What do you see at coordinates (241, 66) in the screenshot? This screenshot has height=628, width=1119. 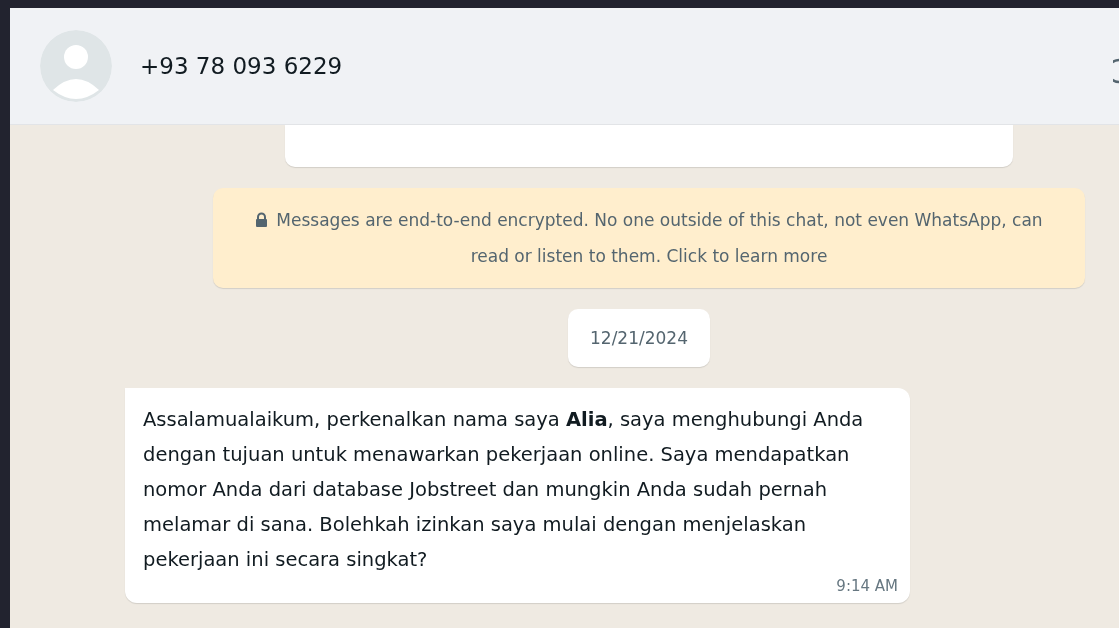 I see `contact-name: +93 78 093 6229` at bounding box center [241, 66].